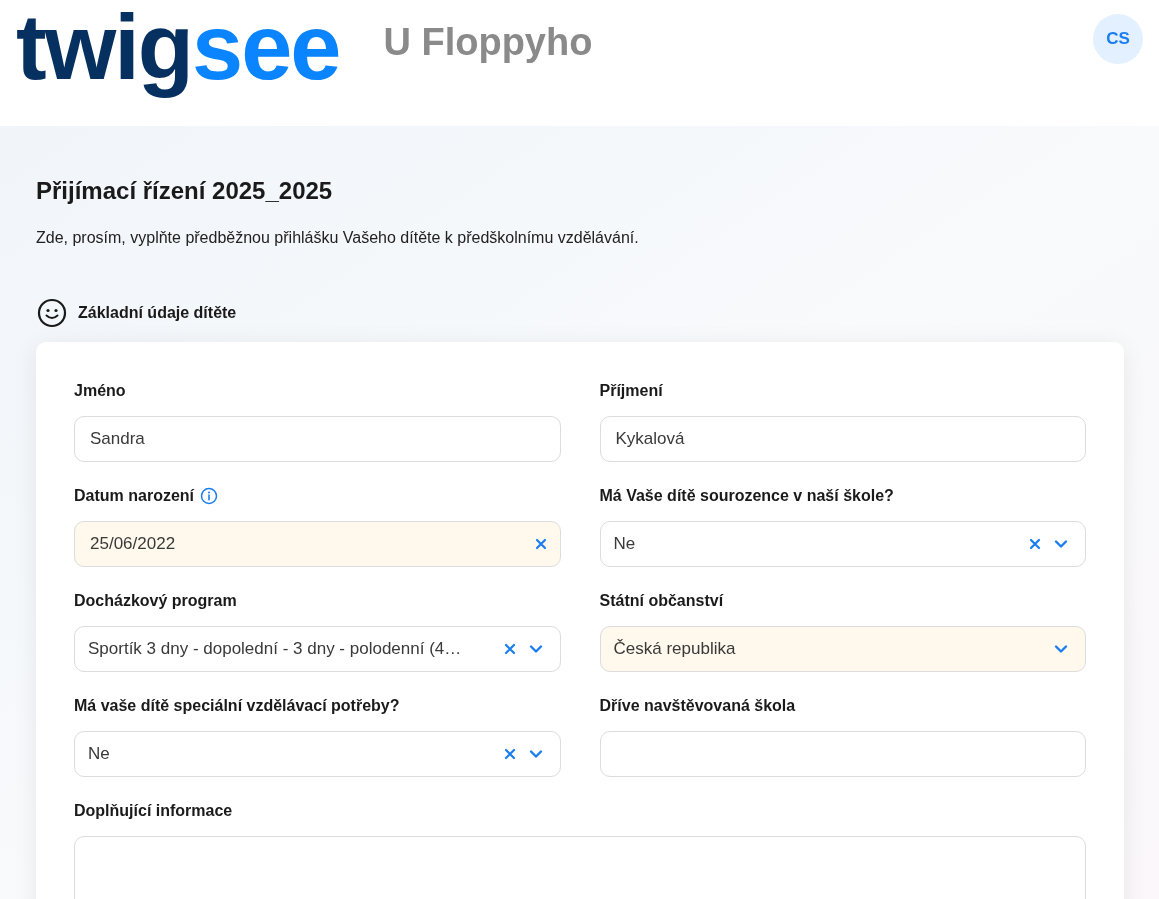  What do you see at coordinates (661, 601) in the screenshot?
I see `field-label: Státní občanství` at bounding box center [661, 601].